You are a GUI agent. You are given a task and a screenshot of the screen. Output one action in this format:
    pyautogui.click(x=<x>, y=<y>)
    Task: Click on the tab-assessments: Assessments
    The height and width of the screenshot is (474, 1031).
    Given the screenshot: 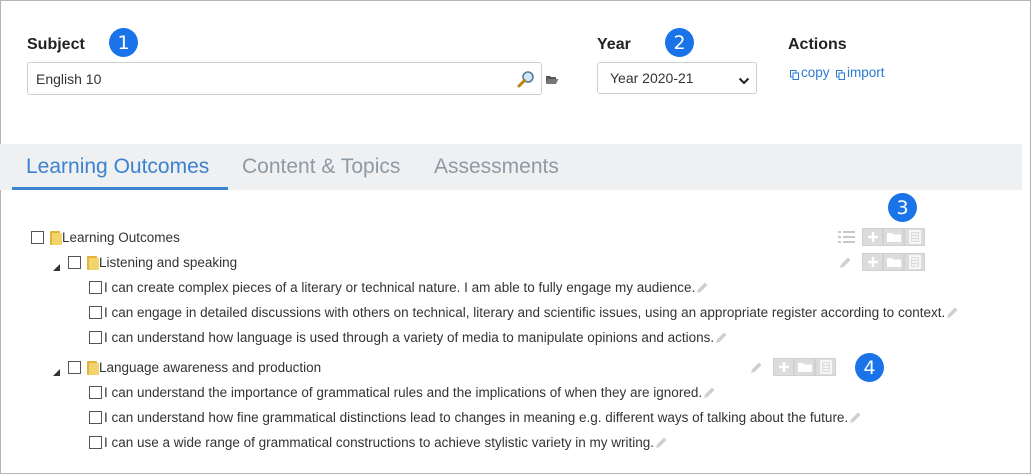 What is the action you would take?
    pyautogui.click(x=496, y=167)
    